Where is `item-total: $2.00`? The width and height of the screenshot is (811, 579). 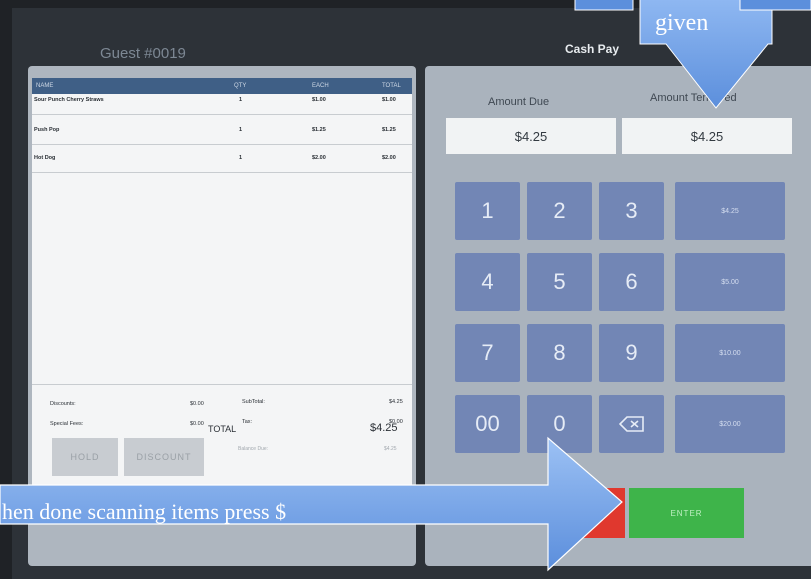
item-total: $2.00 is located at coordinates (389, 158).